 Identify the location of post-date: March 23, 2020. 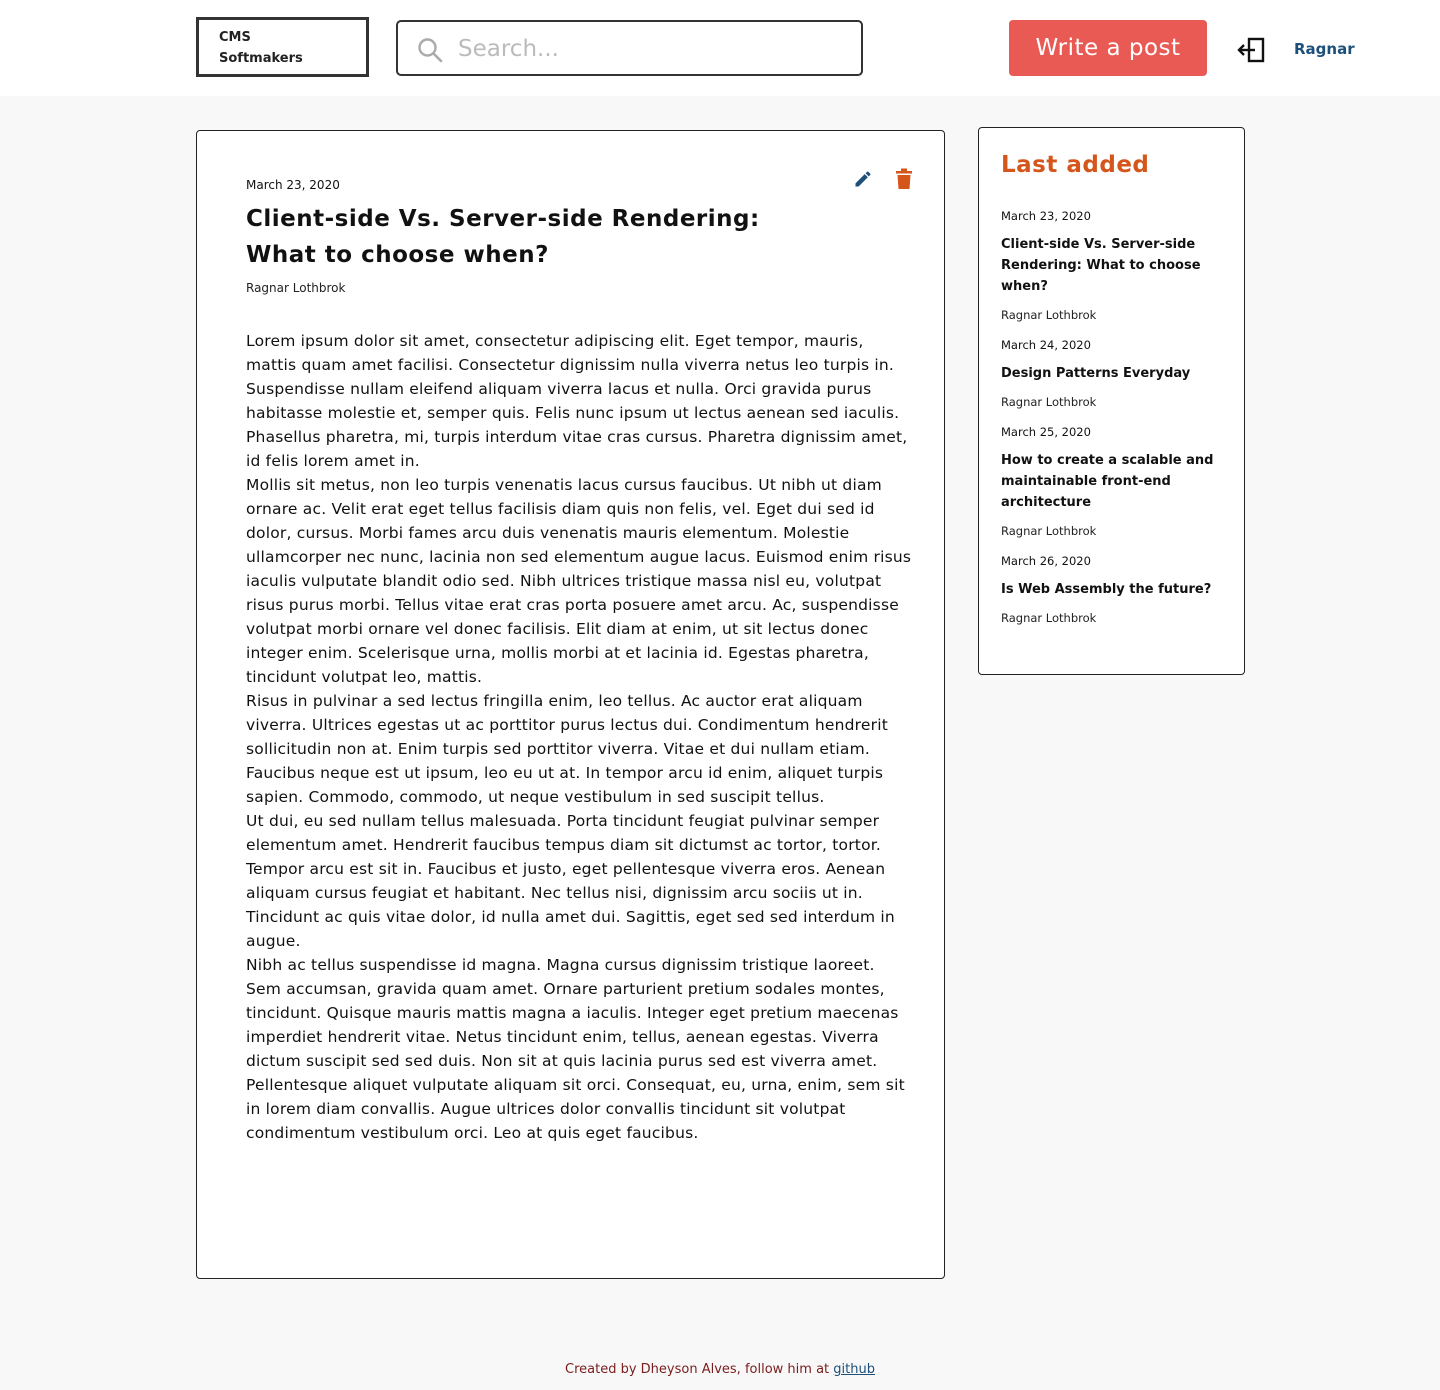
(293, 185).